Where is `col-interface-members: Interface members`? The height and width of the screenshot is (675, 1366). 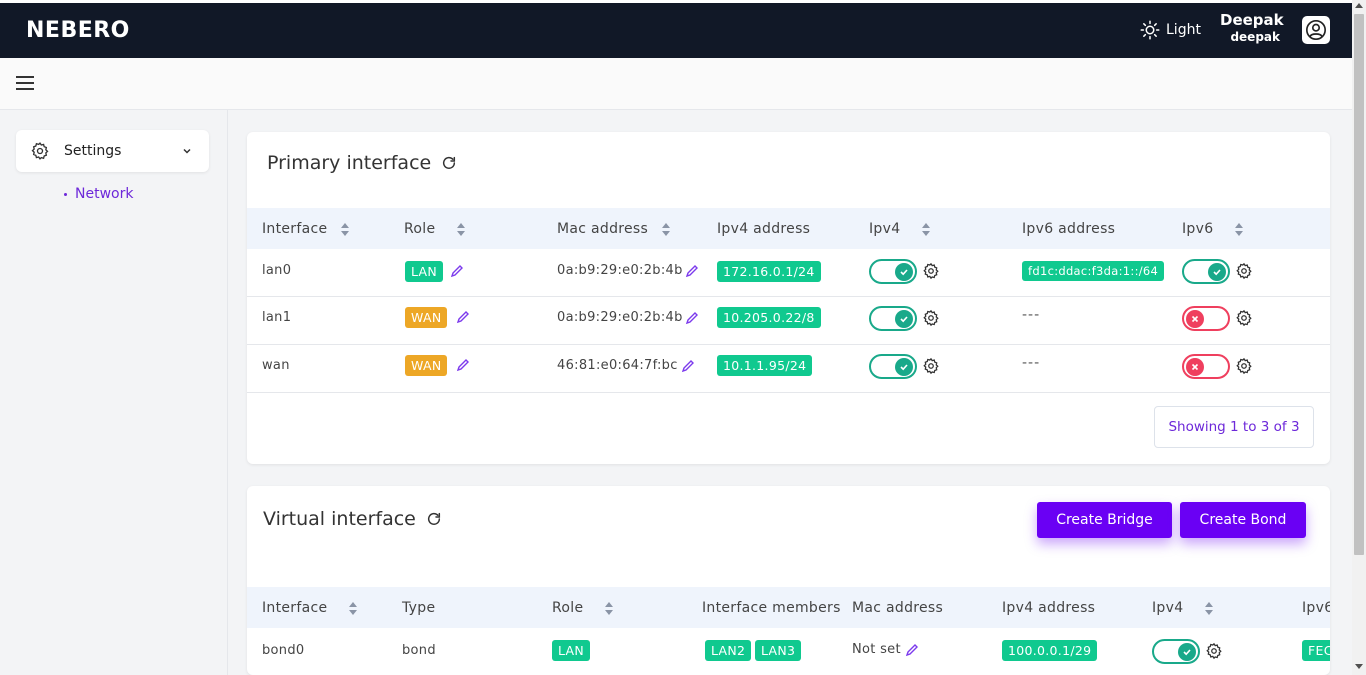
col-interface-members: Interface members is located at coordinates (771, 608).